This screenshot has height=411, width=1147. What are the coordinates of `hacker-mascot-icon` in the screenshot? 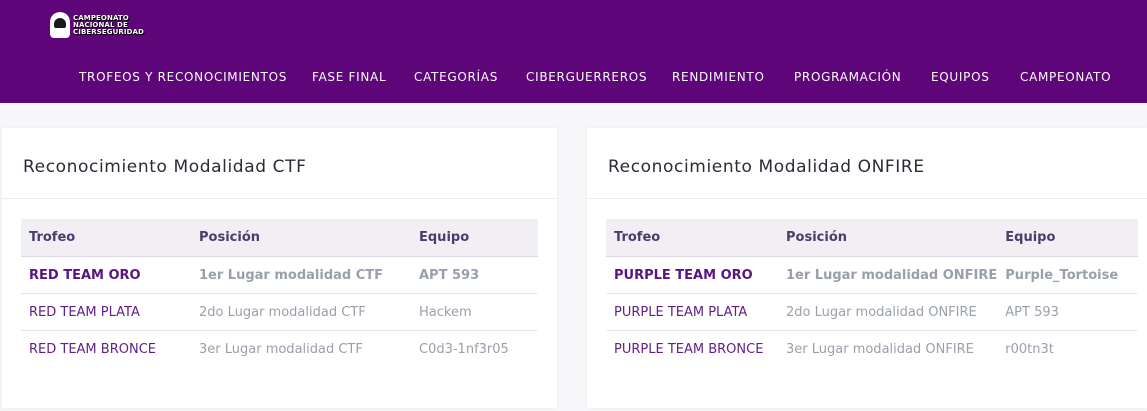 It's located at (60, 25).